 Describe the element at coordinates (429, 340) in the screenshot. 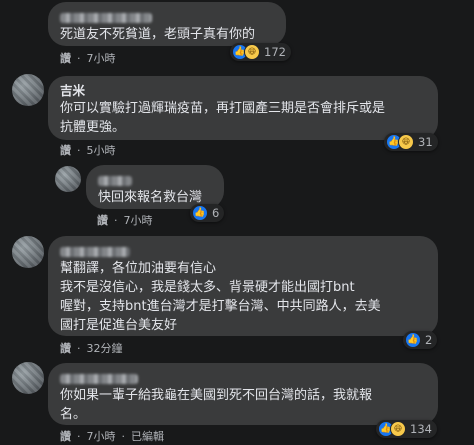

I see `reaction-count: 2` at that location.